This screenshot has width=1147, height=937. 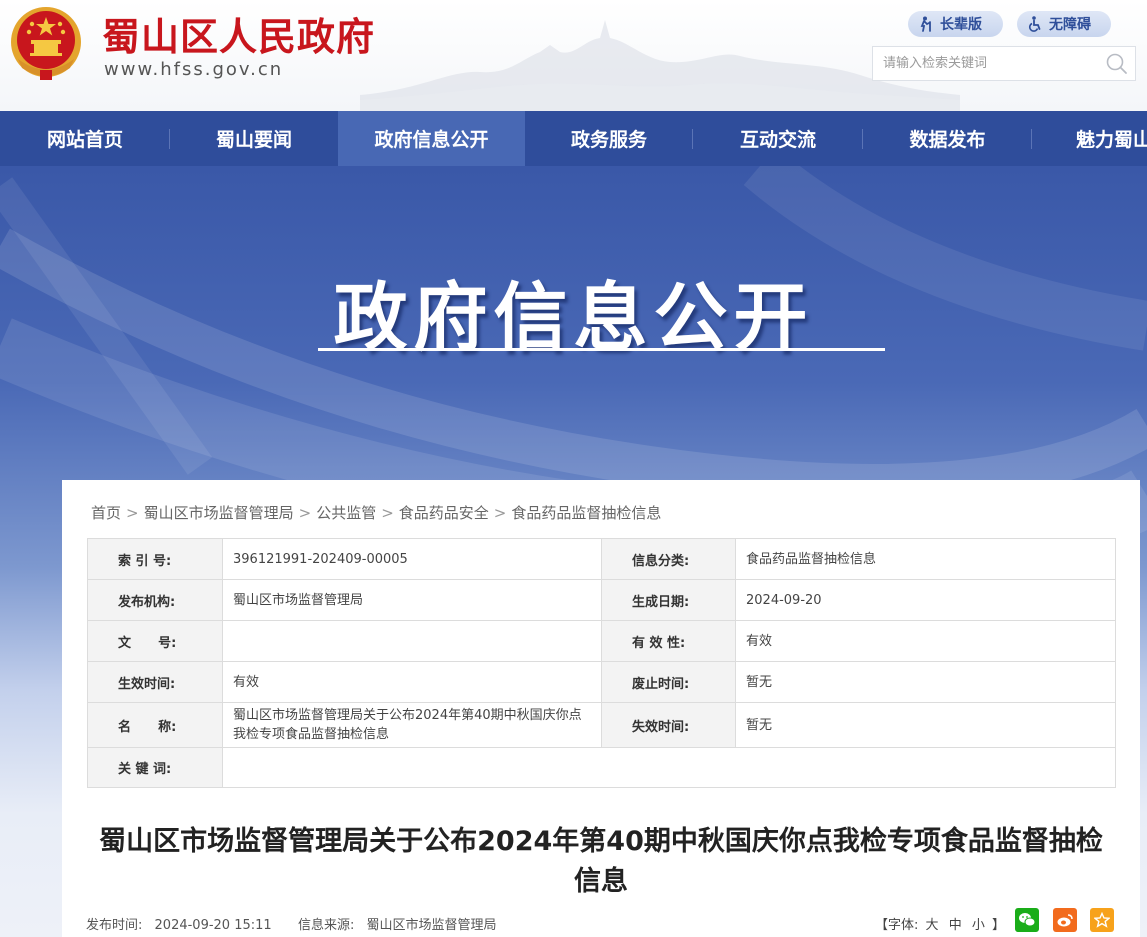 I want to click on nav-item-services: 政务服务, so click(x=609, y=138).